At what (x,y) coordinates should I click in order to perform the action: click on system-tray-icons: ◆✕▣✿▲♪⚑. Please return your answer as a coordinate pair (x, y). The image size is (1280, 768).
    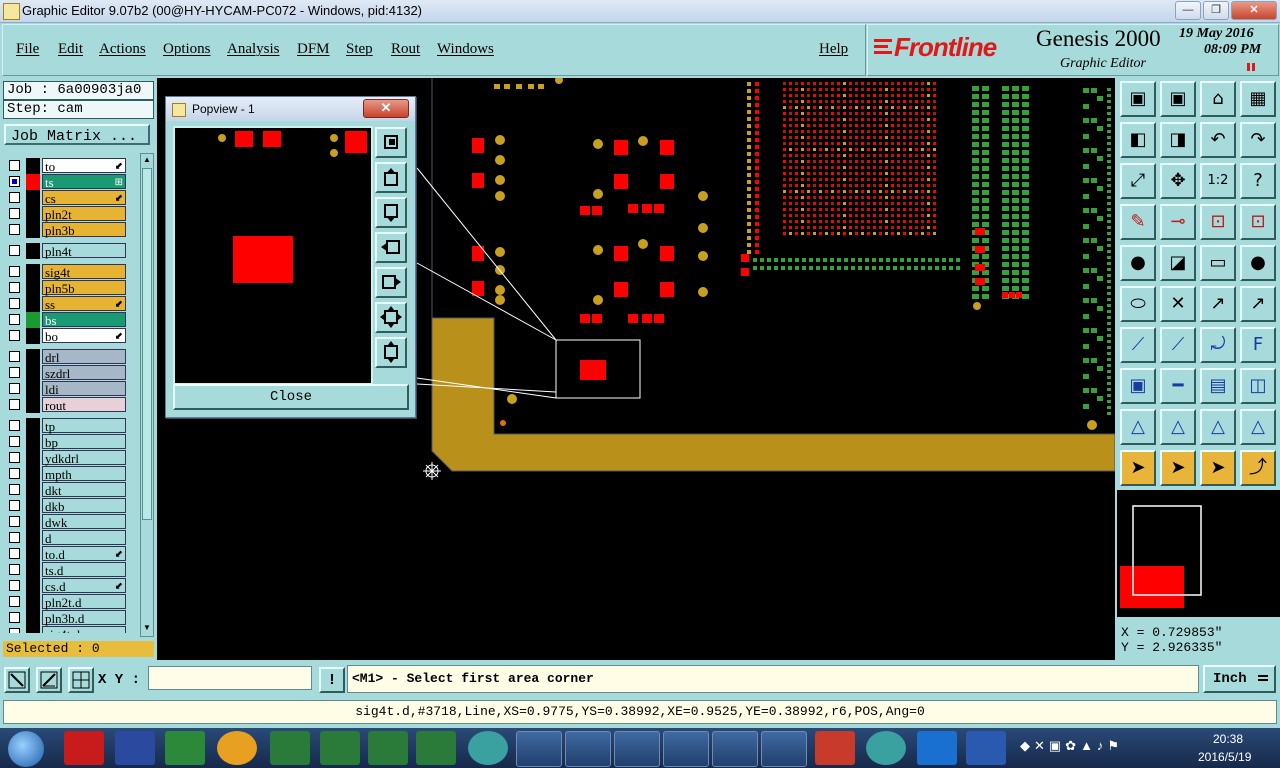
    Looking at the image, I should click on (1092, 748).